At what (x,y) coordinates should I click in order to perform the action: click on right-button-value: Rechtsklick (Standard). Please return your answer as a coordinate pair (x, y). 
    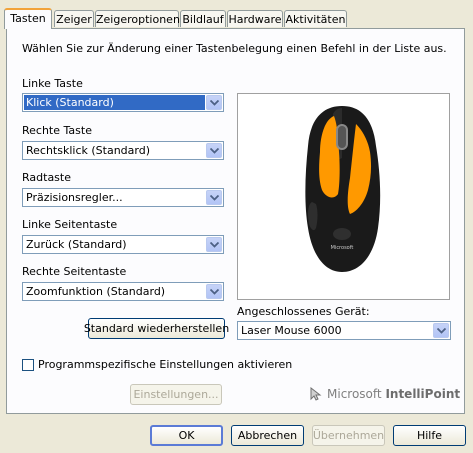
    Looking at the image, I should click on (88, 150).